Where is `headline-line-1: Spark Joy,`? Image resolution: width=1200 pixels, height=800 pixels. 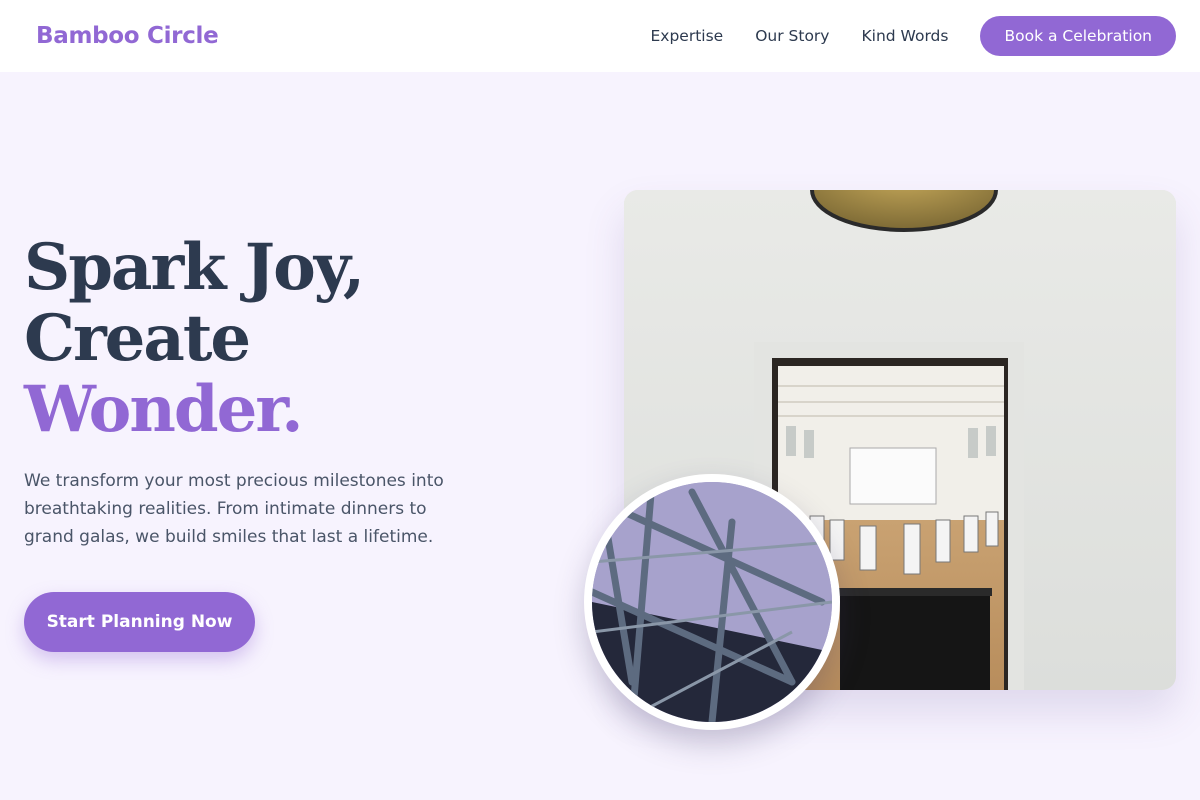
headline-line-1: Spark Joy, is located at coordinates (194, 267).